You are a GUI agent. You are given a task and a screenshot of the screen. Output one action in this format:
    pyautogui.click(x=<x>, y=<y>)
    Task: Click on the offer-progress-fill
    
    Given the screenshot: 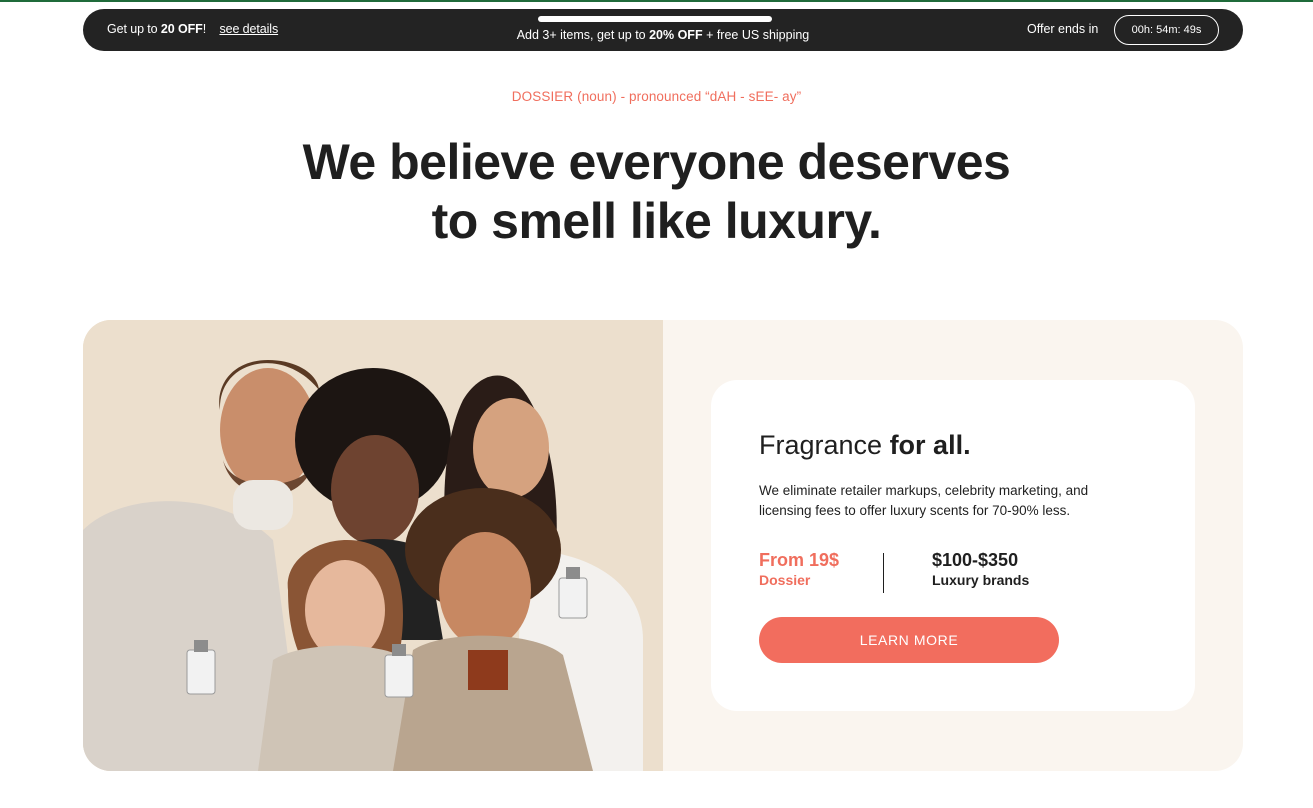 What is the action you would take?
    pyautogui.click(x=655, y=19)
    